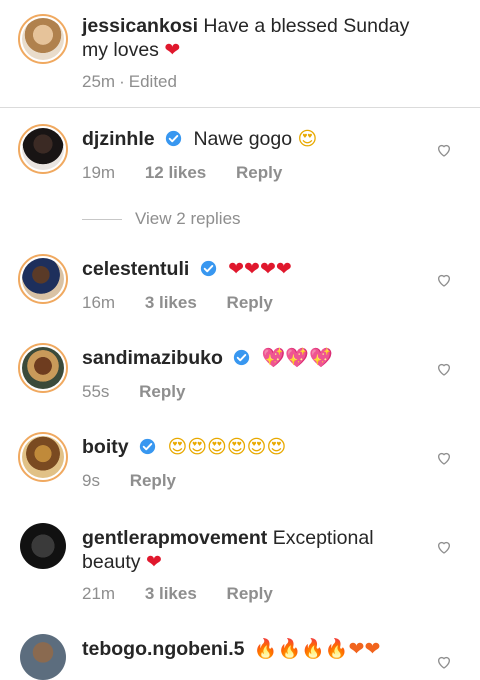 Image resolution: width=480 pixels, height=680 pixels. I want to click on caption-username: jessicankosi, so click(140, 26).